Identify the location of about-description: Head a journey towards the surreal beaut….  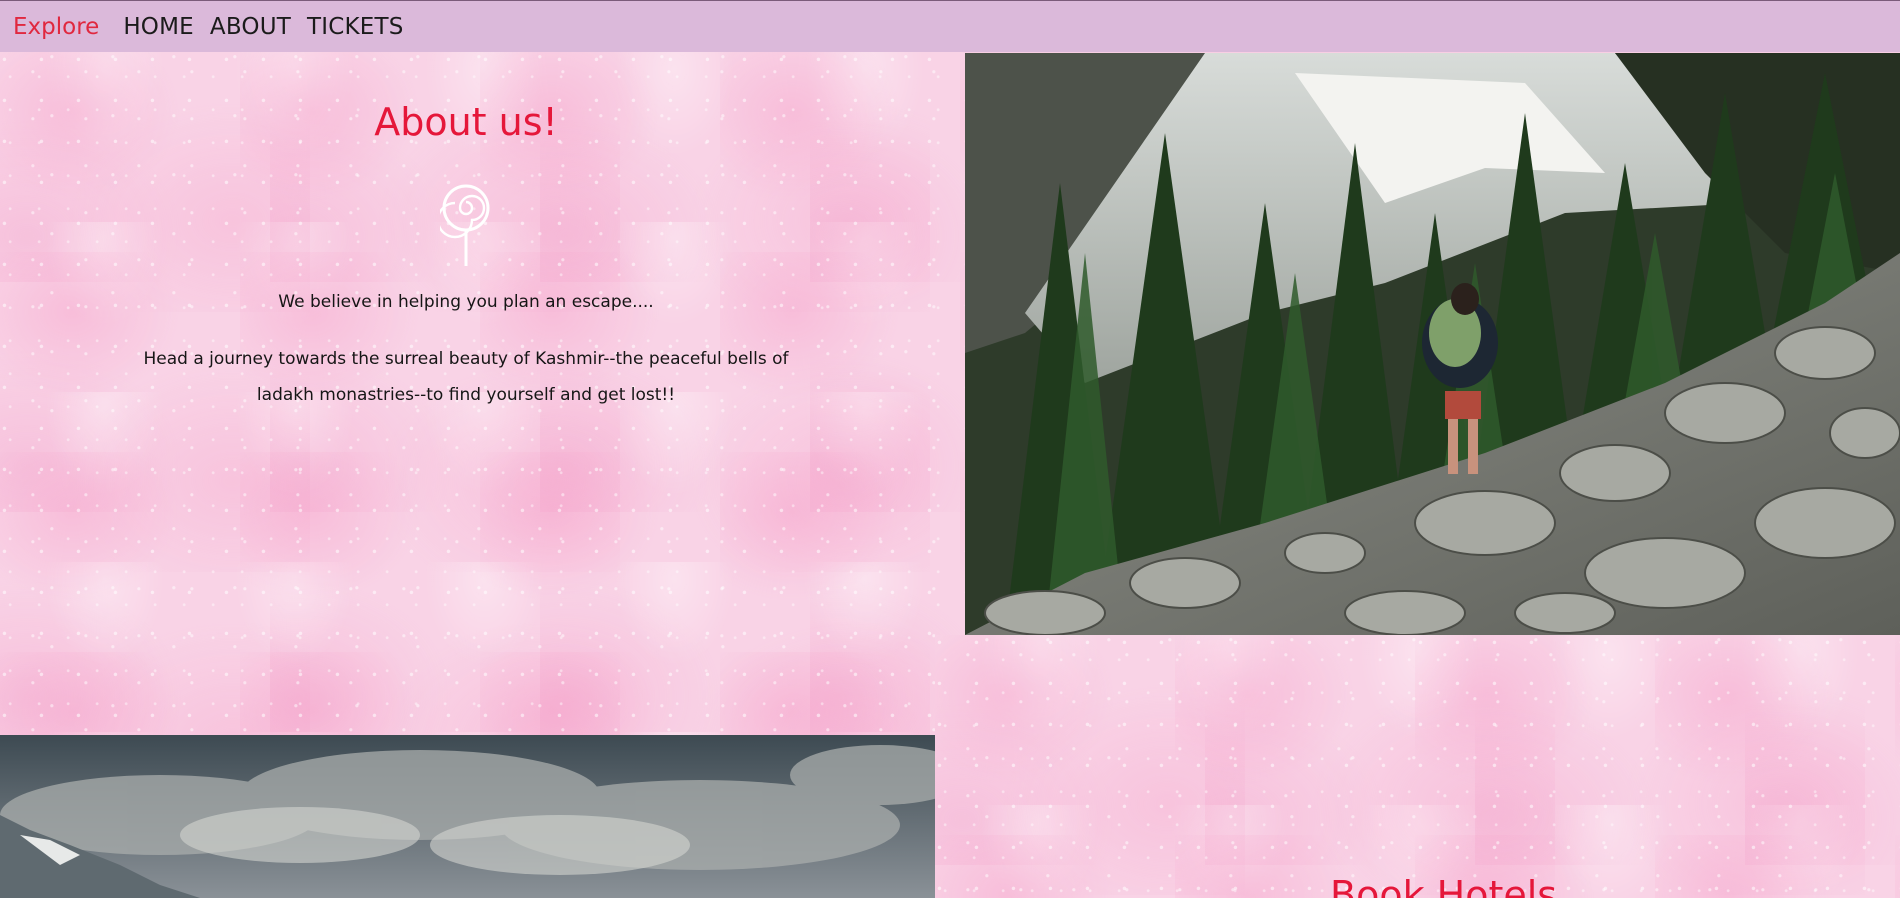
(466, 377).